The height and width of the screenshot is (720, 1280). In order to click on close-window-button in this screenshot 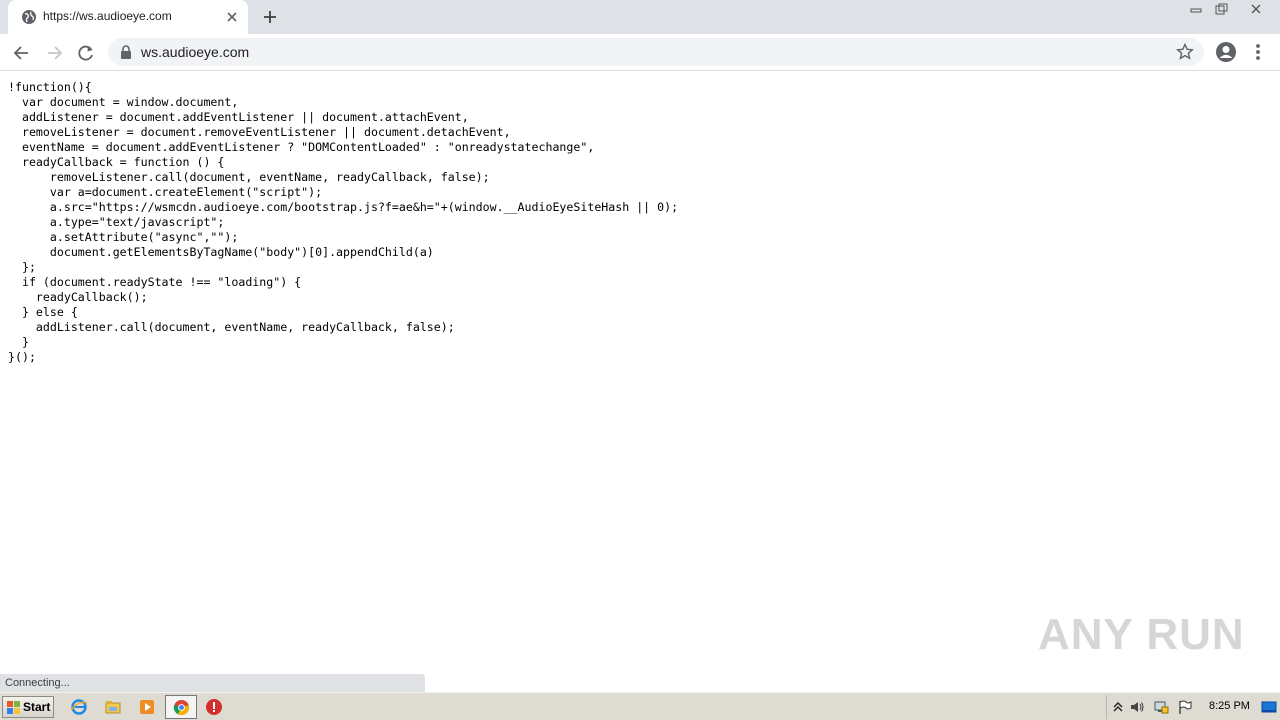, I will do `click(1256, 9)`.